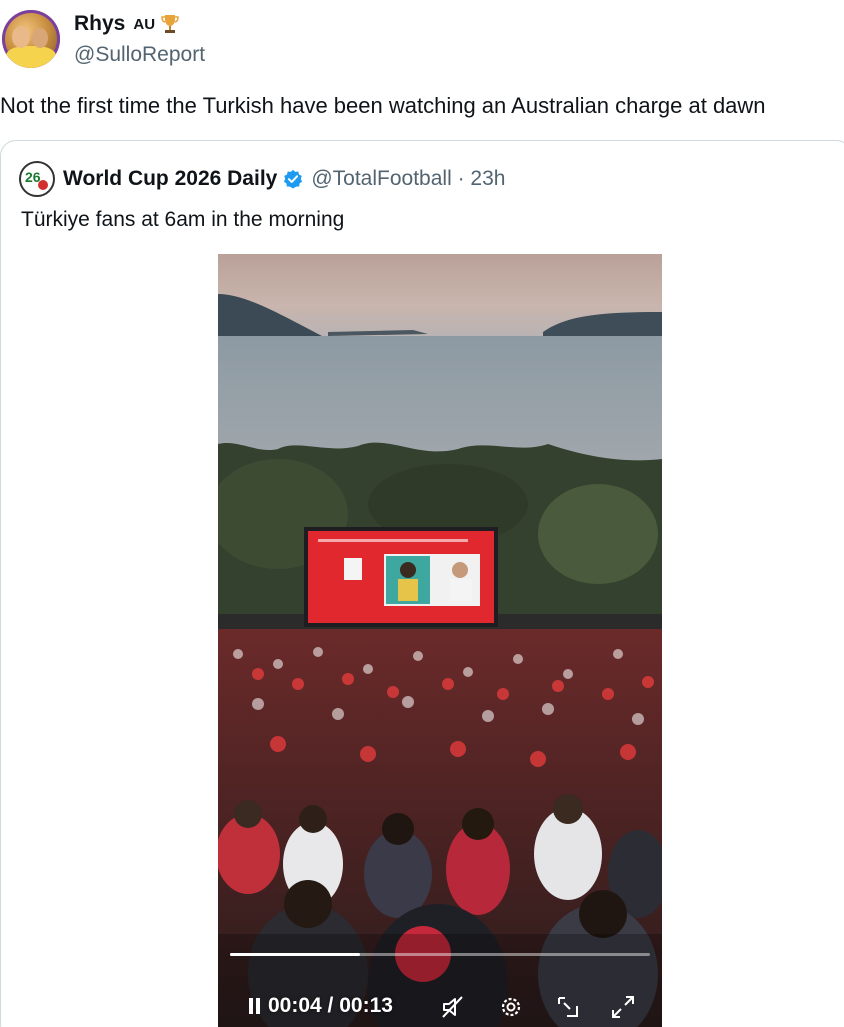 Image resolution: width=844 pixels, height=1027 pixels. What do you see at coordinates (511, 1007) in the screenshot?
I see `settings-icon` at bounding box center [511, 1007].